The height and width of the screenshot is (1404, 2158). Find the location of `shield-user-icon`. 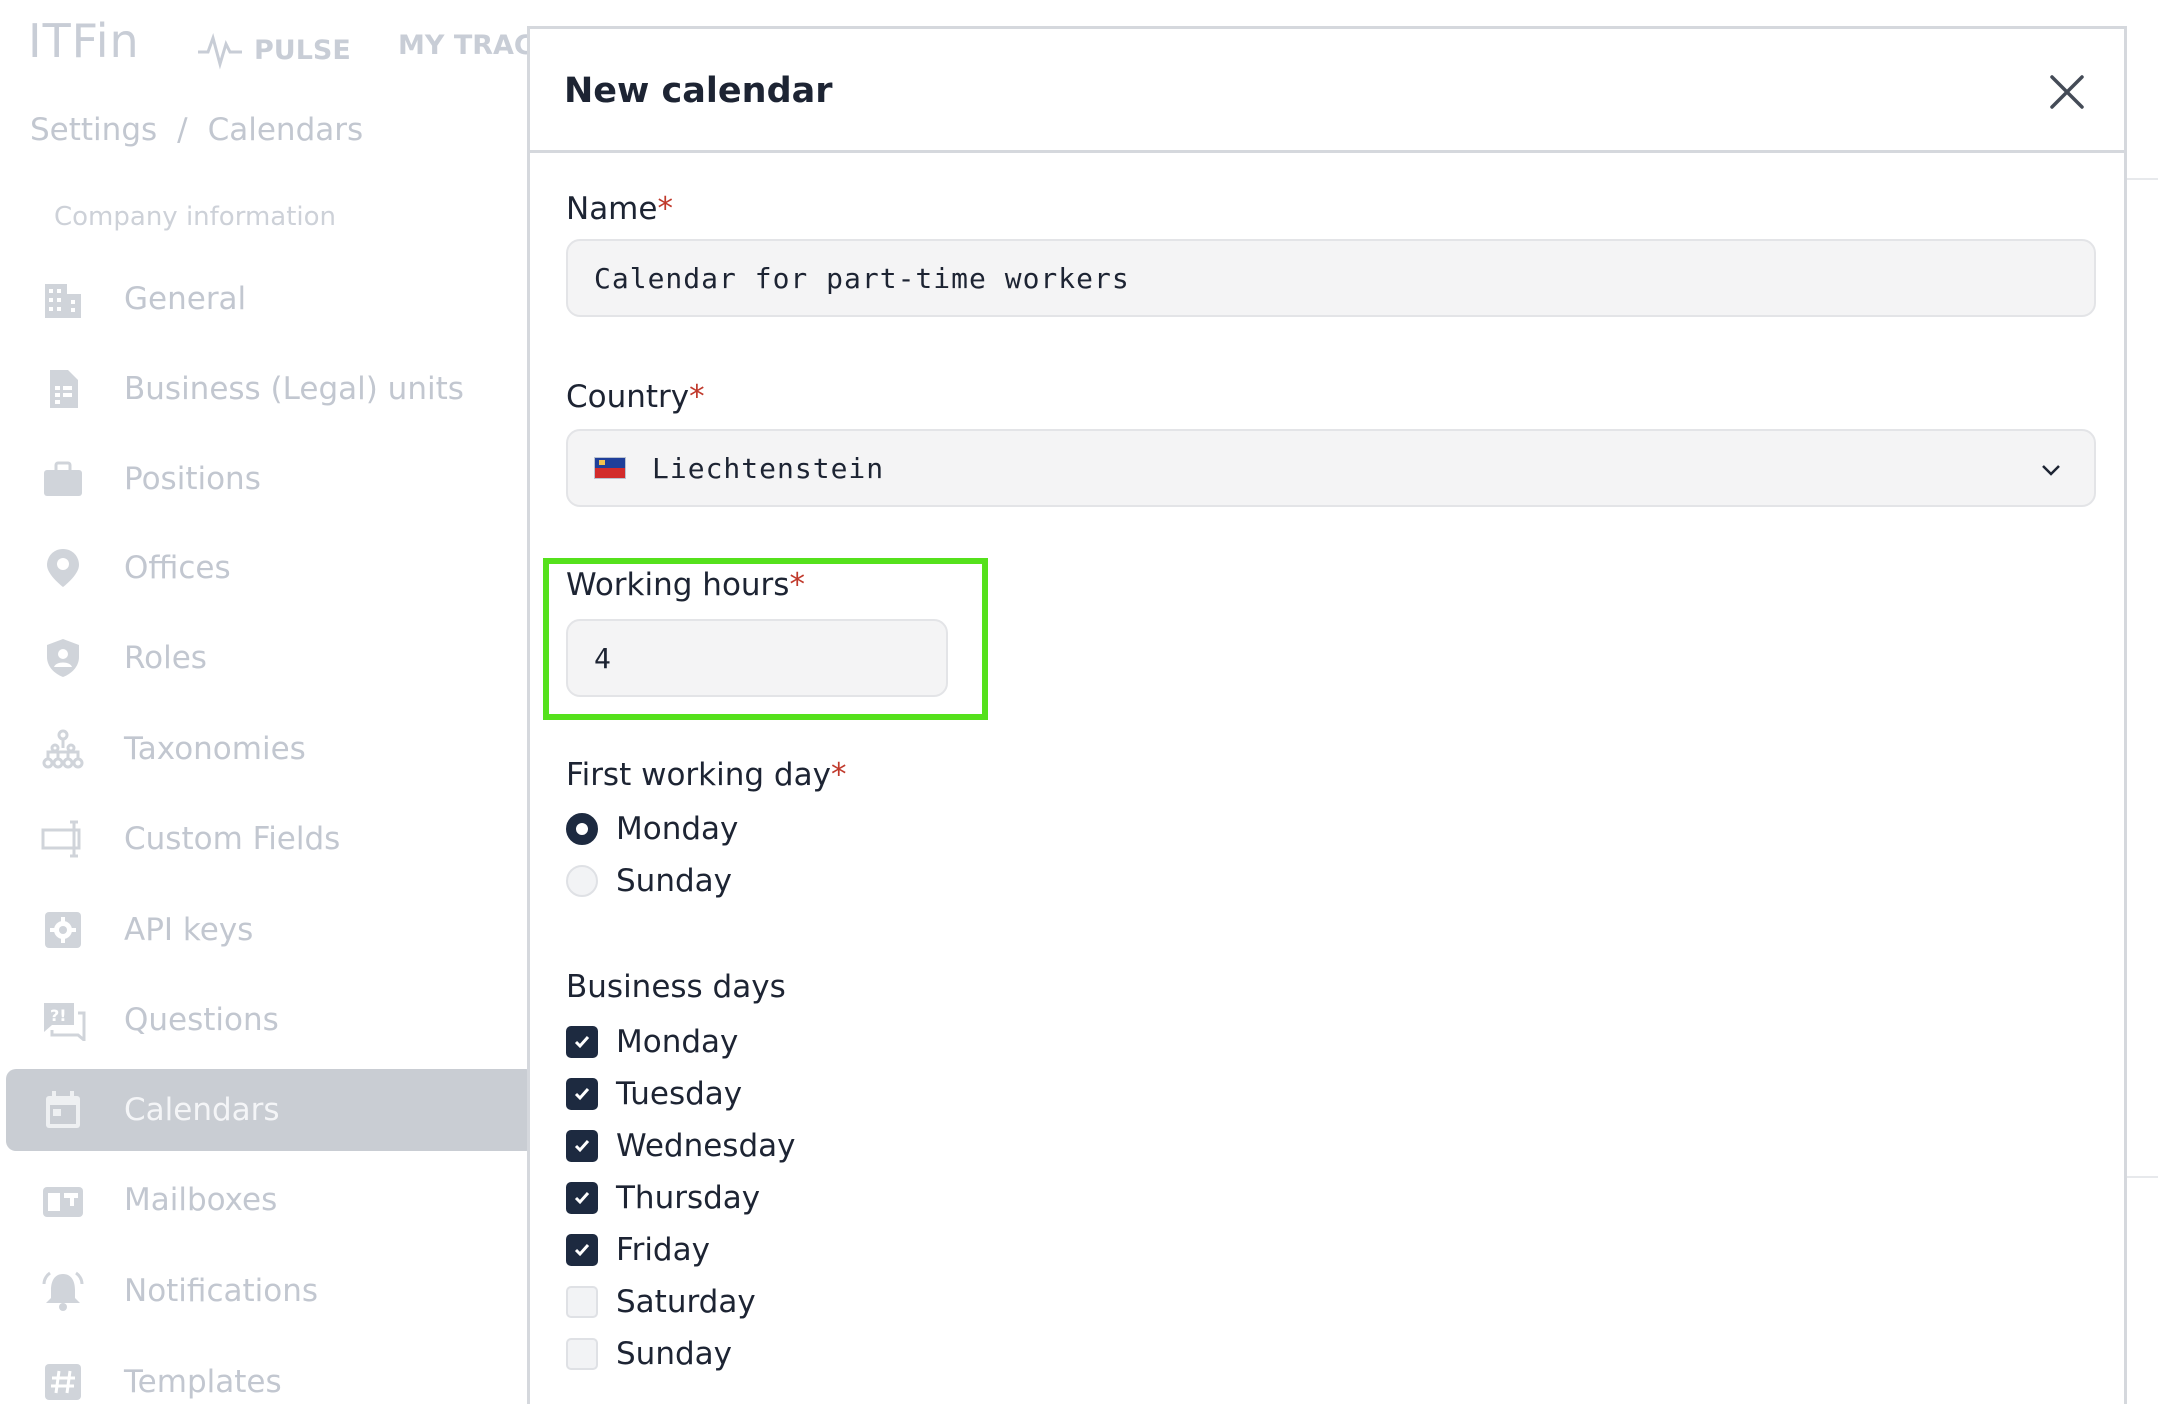

shield-user-icon is located at coordinates (63, 658).